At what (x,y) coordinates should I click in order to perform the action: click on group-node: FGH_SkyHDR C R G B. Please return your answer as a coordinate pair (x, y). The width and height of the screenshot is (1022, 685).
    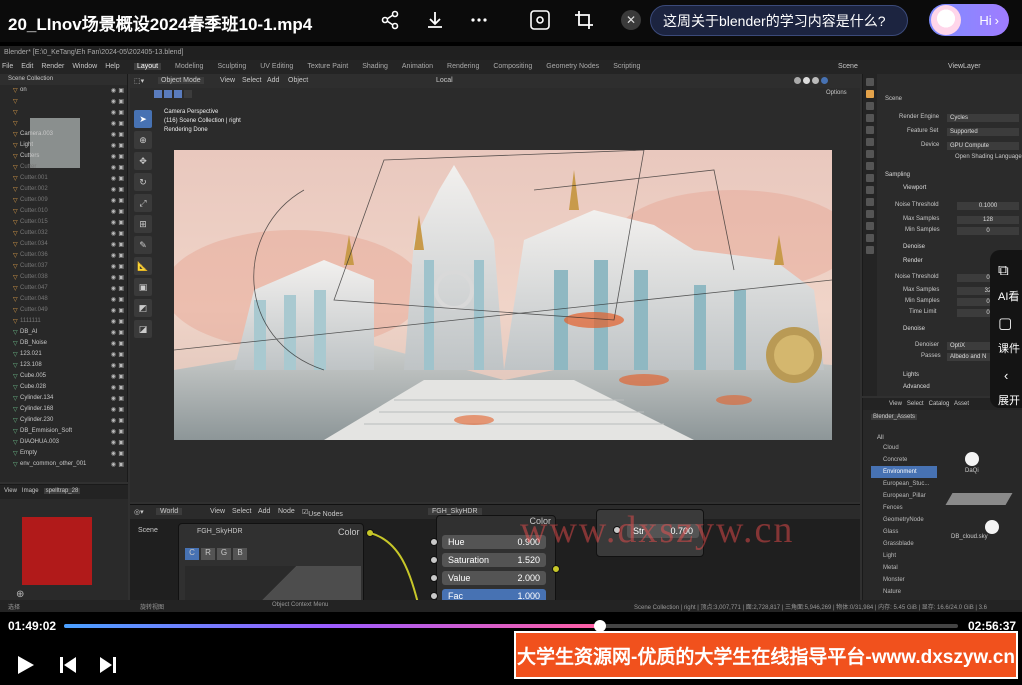
    Looking at the image, I should click on (271, 567).